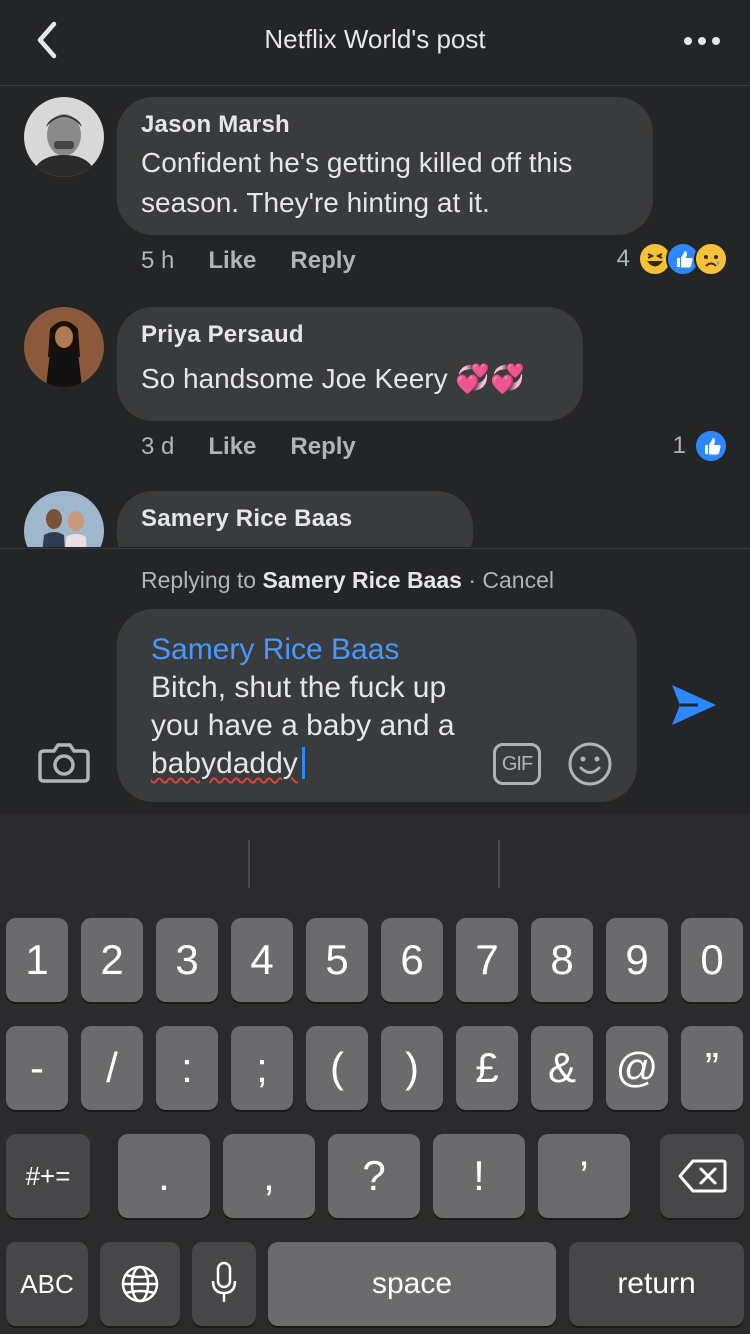  What do you see at coordinates (712, 960) in the screenshot?
I see `key-0: 0` at bounding box center [712, 960].